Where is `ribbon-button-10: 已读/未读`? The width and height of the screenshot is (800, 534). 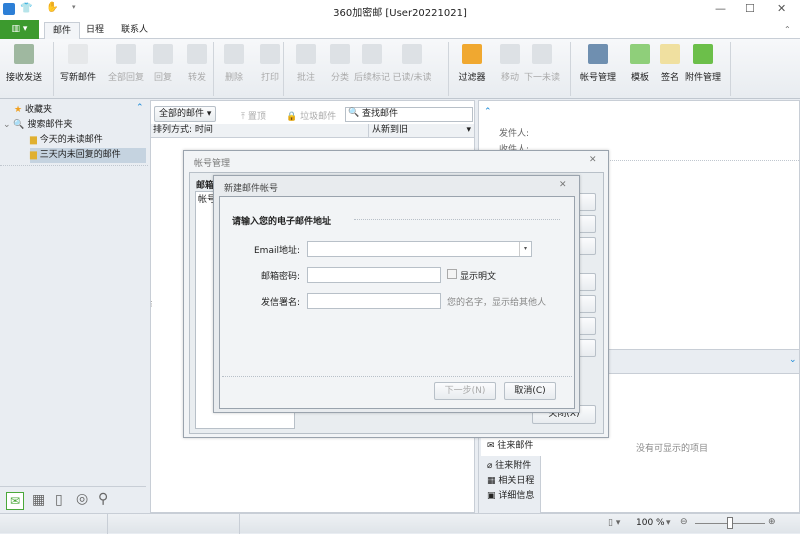
ribbon-button-10: 已读/未读 is located at coordinates (412, 63).